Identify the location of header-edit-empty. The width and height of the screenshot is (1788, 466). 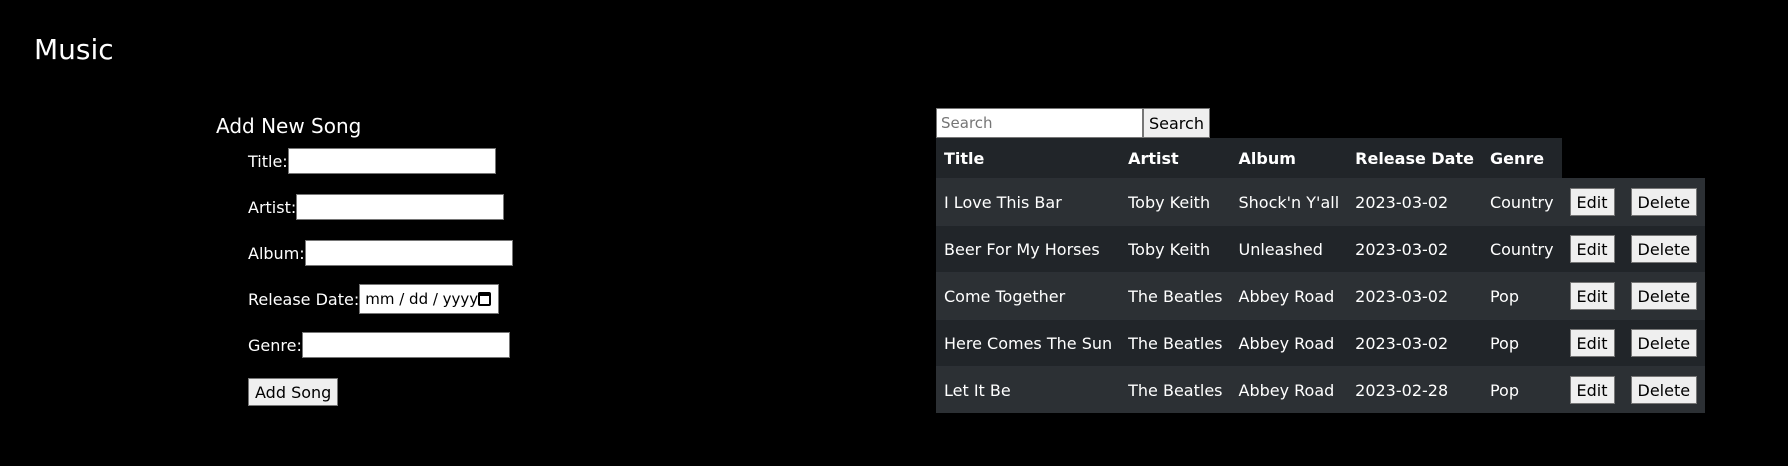
(1592, 158).